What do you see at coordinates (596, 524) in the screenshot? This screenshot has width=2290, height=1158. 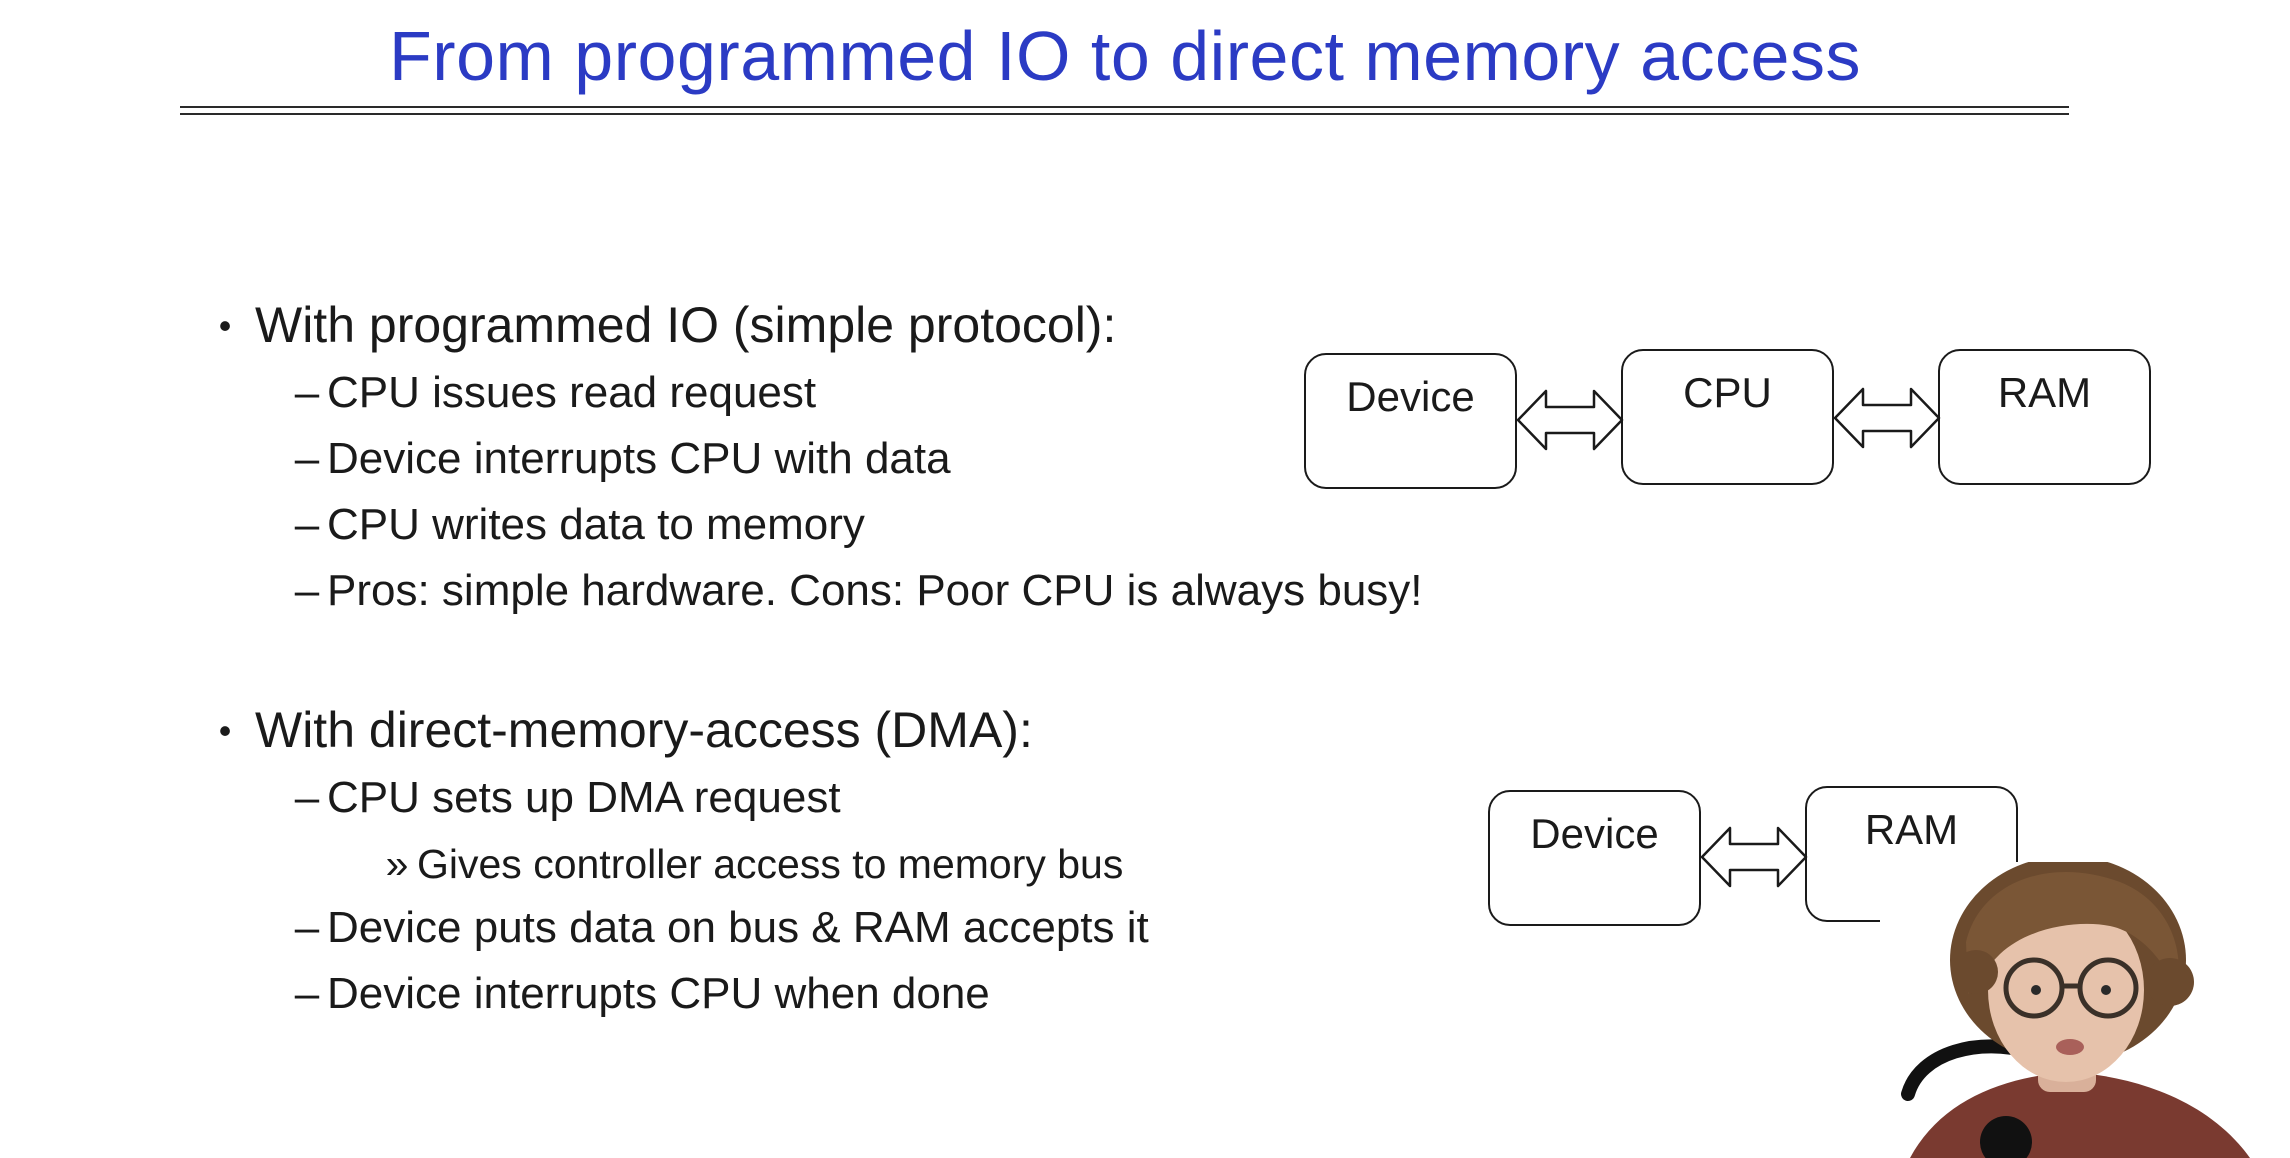 I see `sub-item-text: CPU writes data to memory` at bounding box center [596, 524].